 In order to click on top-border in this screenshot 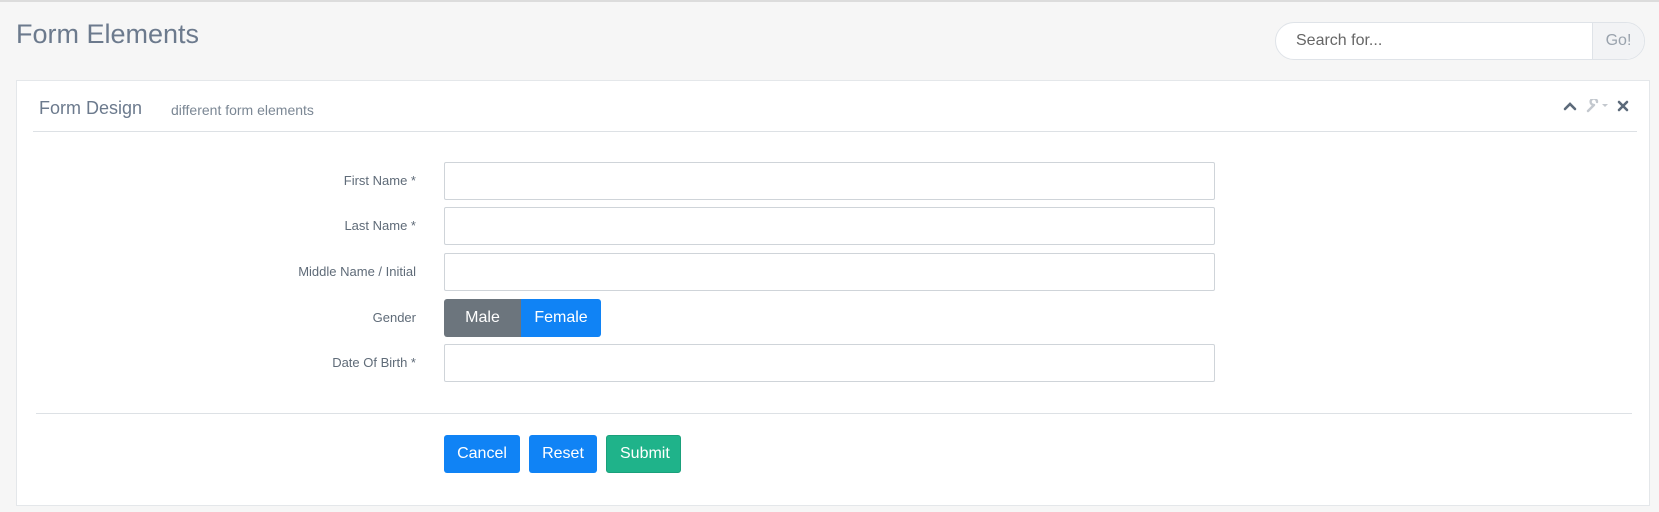, I will do `click(829, 1)`.